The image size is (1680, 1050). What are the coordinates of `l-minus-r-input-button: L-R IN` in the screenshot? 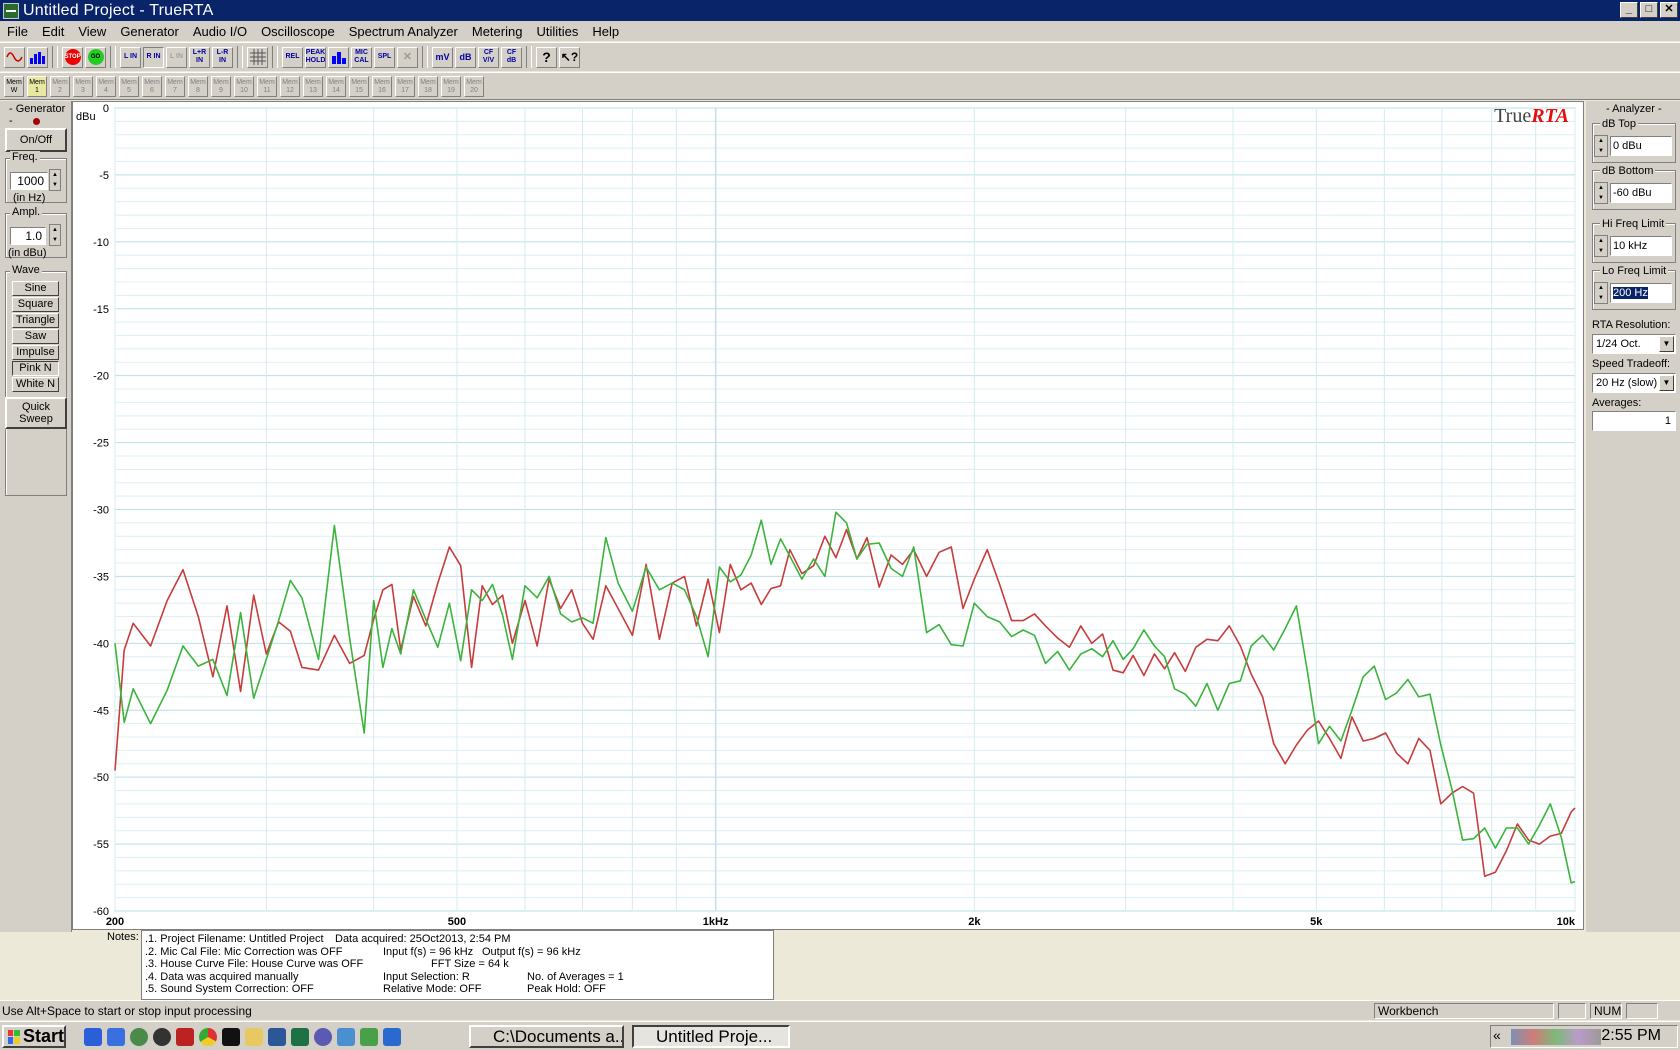 It's located at (222, 57).